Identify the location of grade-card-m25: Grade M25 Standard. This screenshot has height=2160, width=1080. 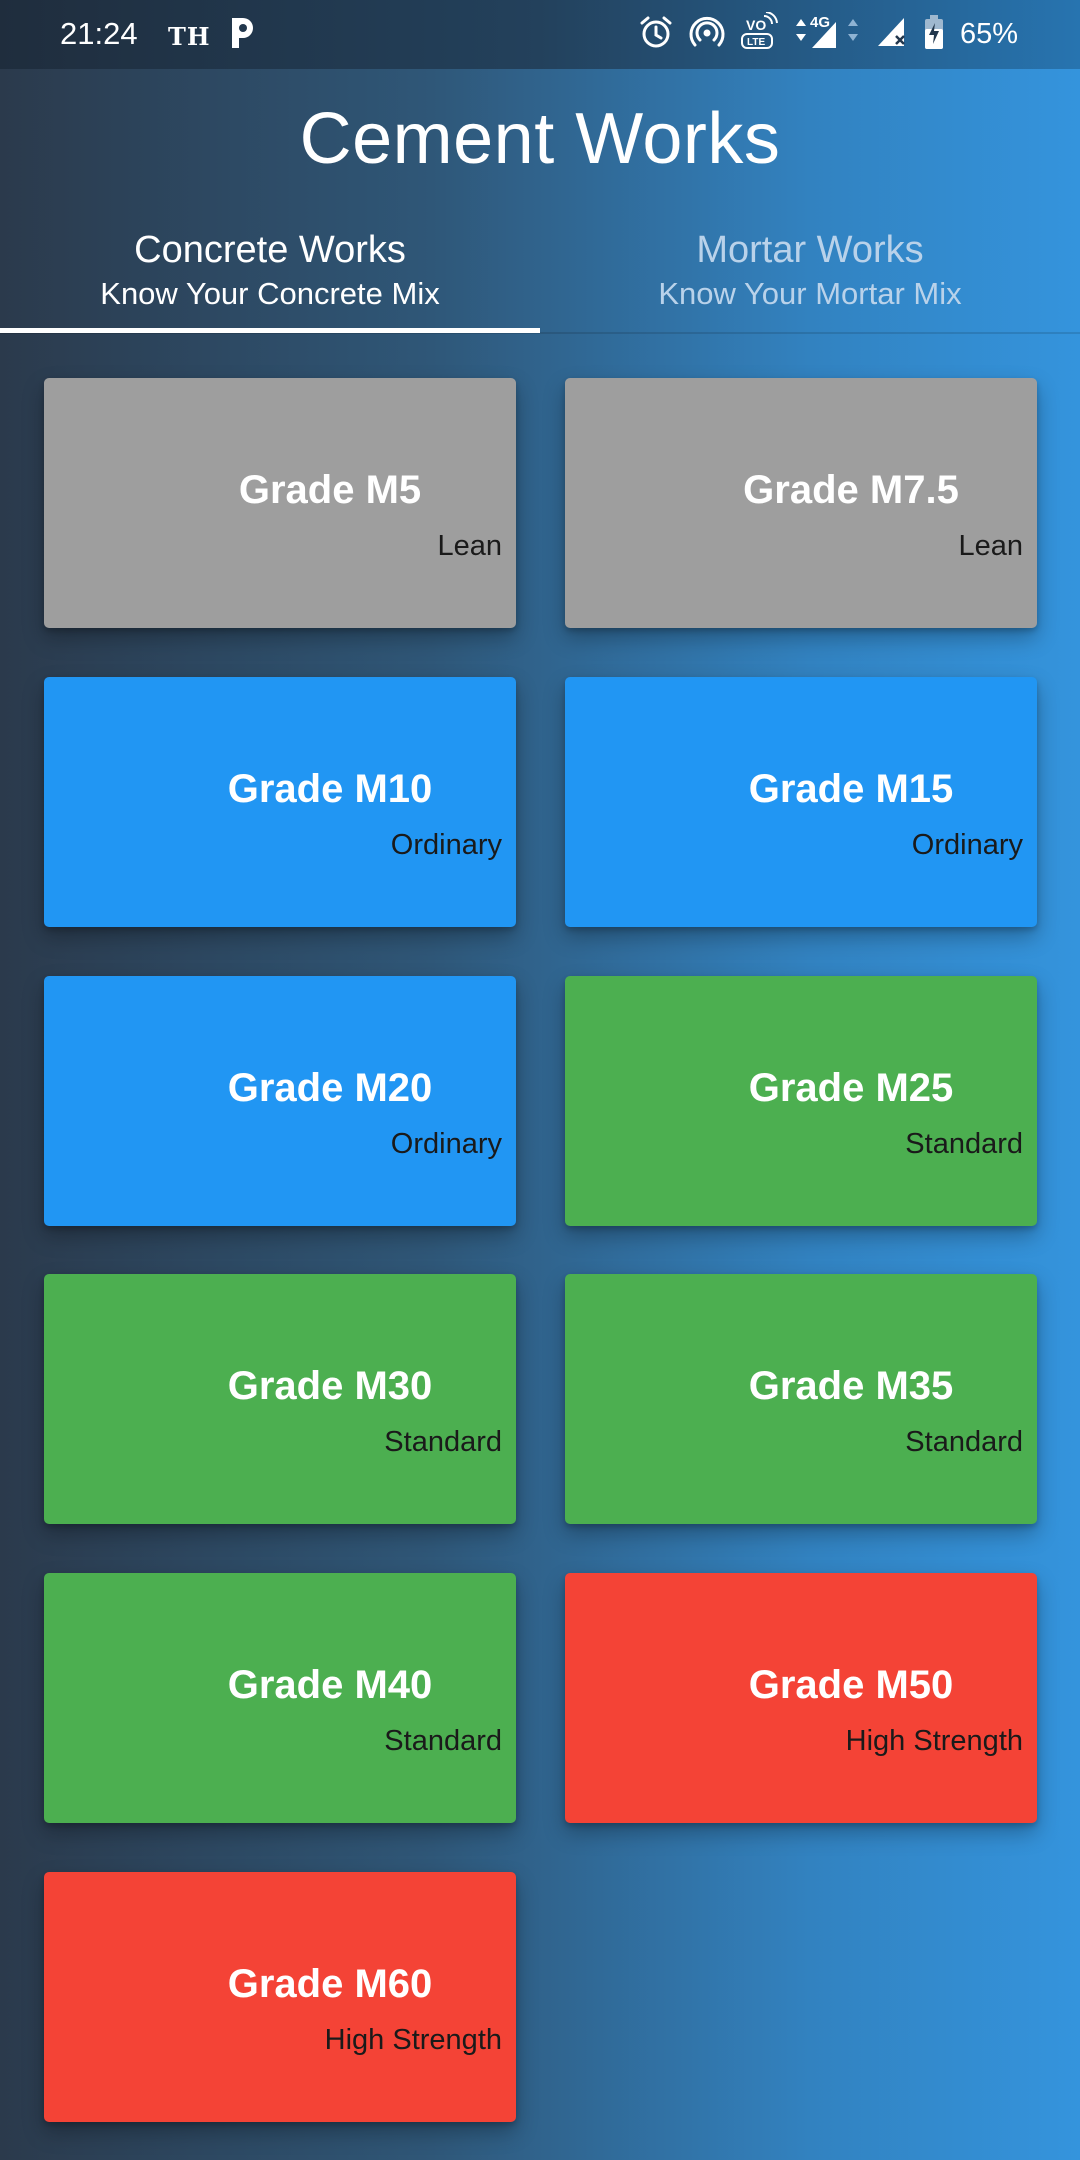
(801, 1101).